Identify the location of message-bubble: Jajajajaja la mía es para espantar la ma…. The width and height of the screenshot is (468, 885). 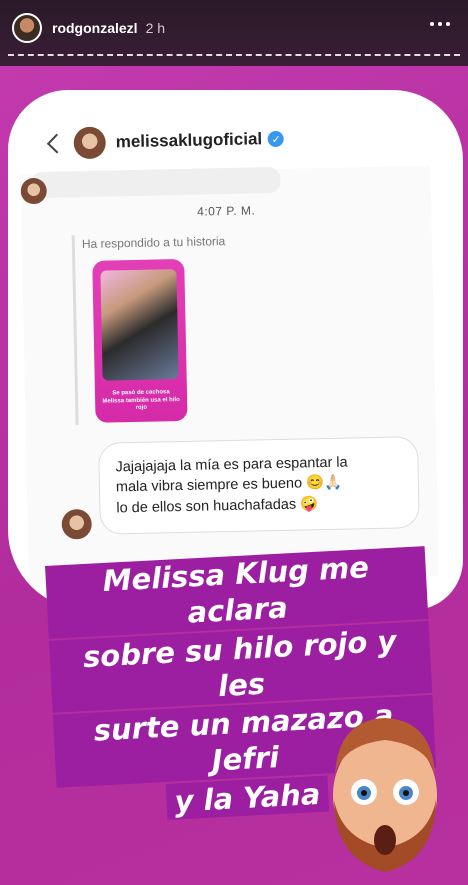
(259, 485).